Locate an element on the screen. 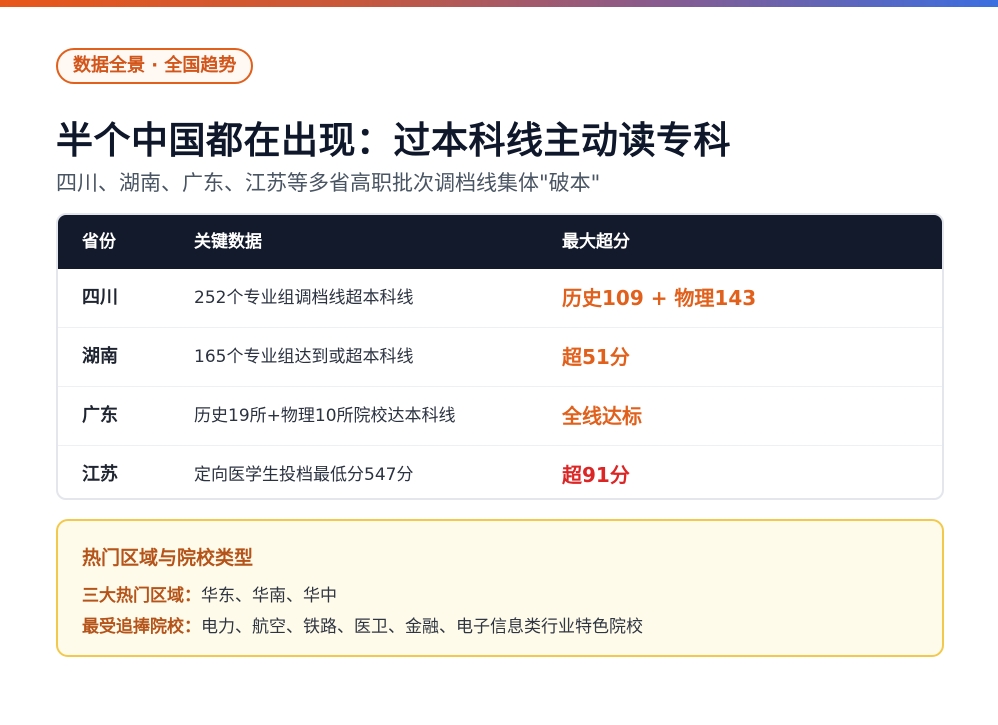 The image size is (998, 725). page-title: 半个中国都在出现：过本科线主动读专科 is located at coordinates (393, 140).